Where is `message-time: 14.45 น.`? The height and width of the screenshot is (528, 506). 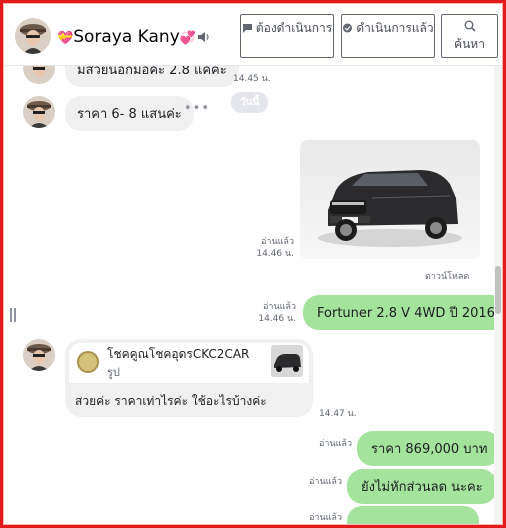 message-time: 14.45 น. is located at coordinates (252, 79).